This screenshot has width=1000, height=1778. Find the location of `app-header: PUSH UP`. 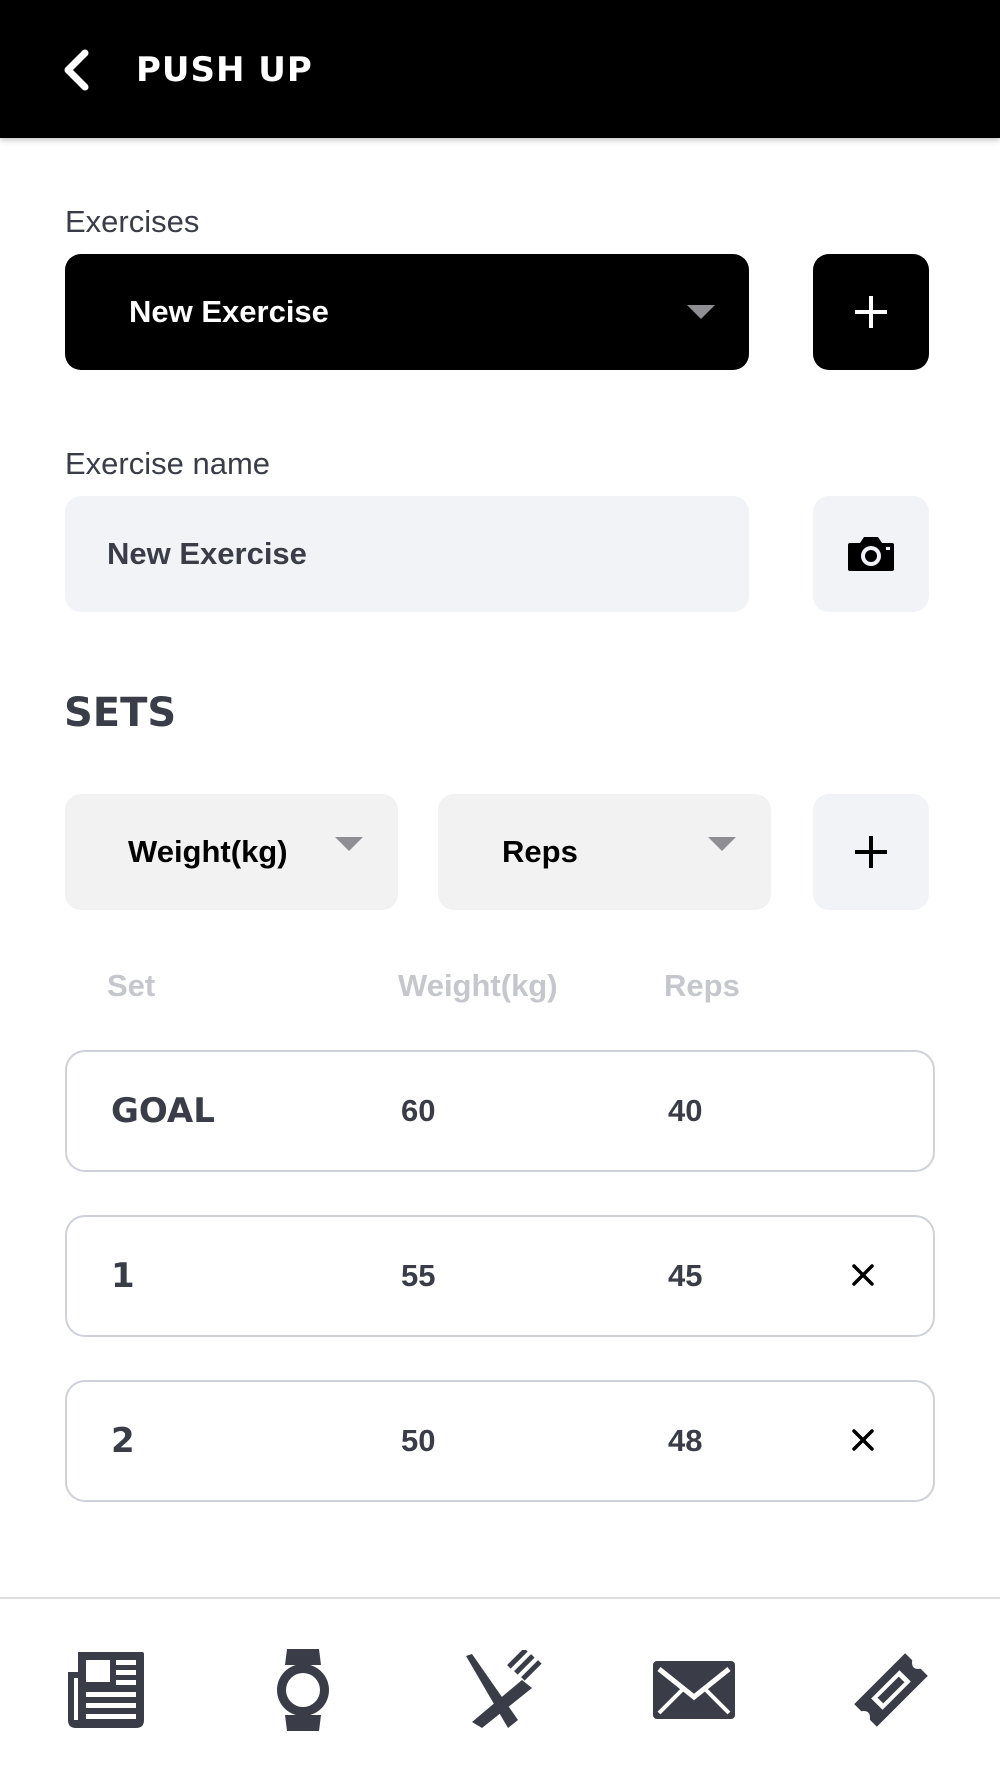

app-header: PUSH UP is located at coordinates (500, 69).